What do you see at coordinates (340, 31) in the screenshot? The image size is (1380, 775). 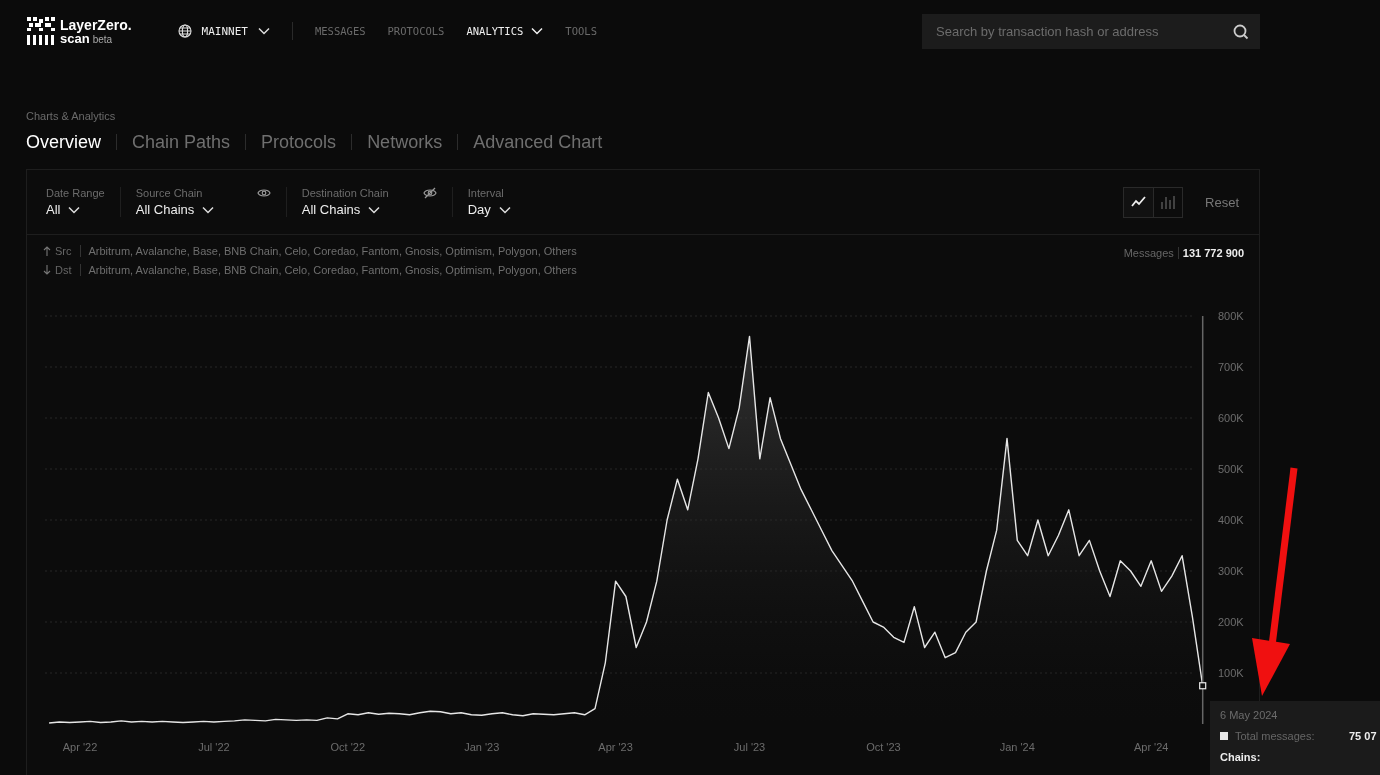 I see `nav-link: MESSAGES` at bounding box center [340, 31].